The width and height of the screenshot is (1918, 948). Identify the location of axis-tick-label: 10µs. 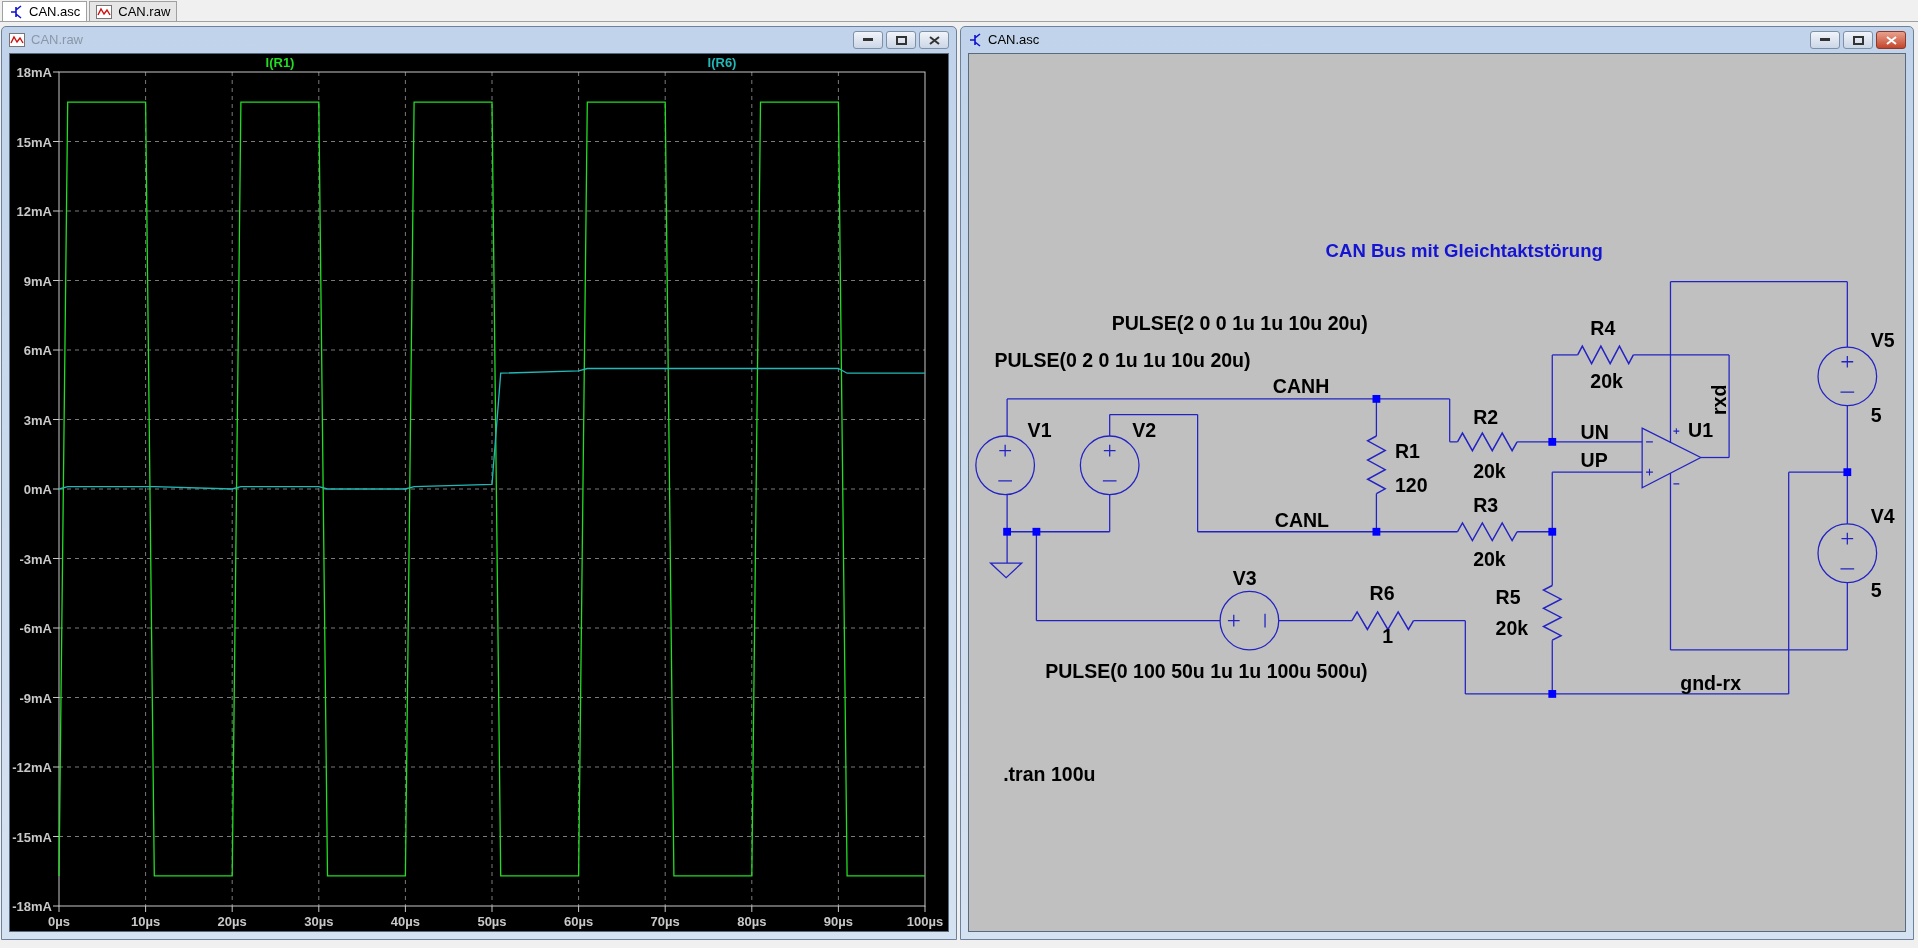
(146, 921).